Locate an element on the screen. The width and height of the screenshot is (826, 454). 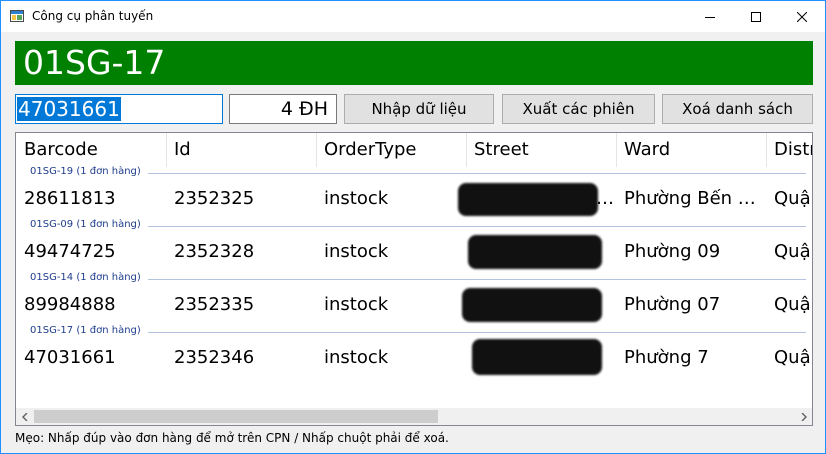
maximize-icon is located at coordinates (756, 16).